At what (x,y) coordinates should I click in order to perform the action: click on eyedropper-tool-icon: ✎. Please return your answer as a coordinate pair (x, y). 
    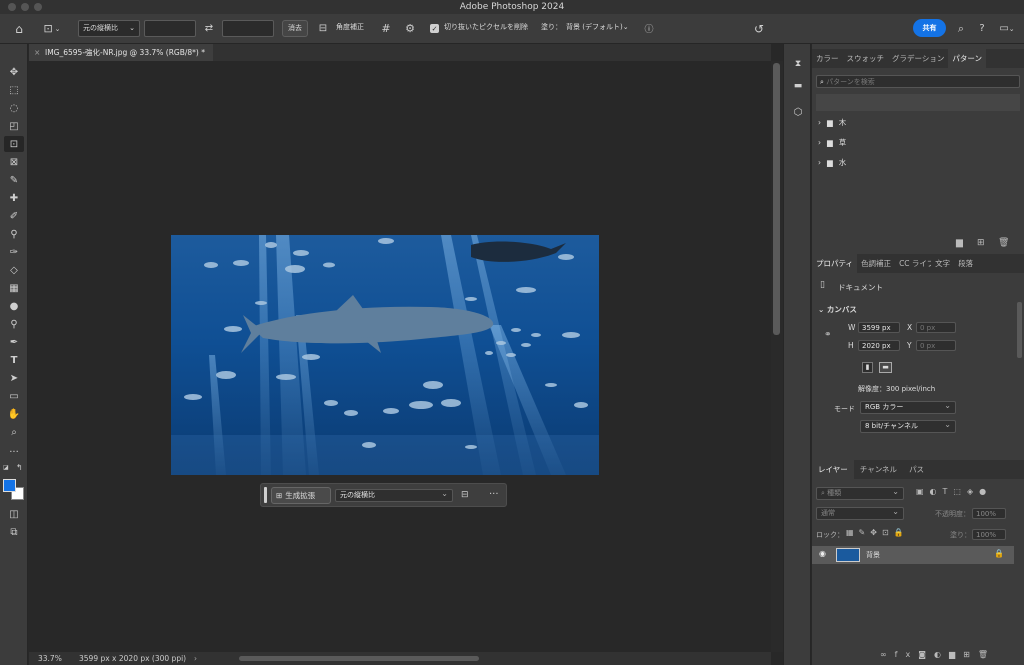
    Looking at the image, I should click on (14, 180).